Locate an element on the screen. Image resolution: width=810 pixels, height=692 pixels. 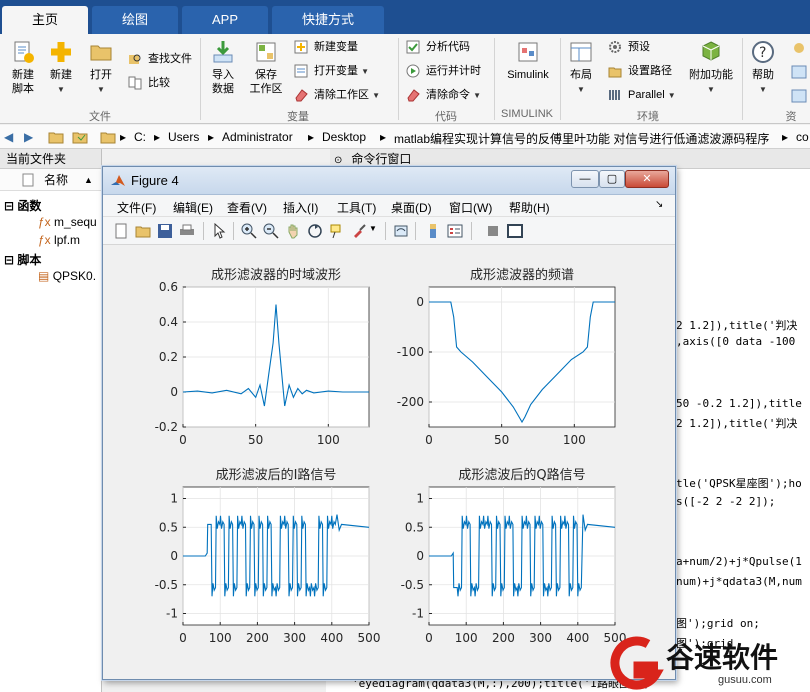
breadcrumb-users: Users is located at coordinates (183, 137).